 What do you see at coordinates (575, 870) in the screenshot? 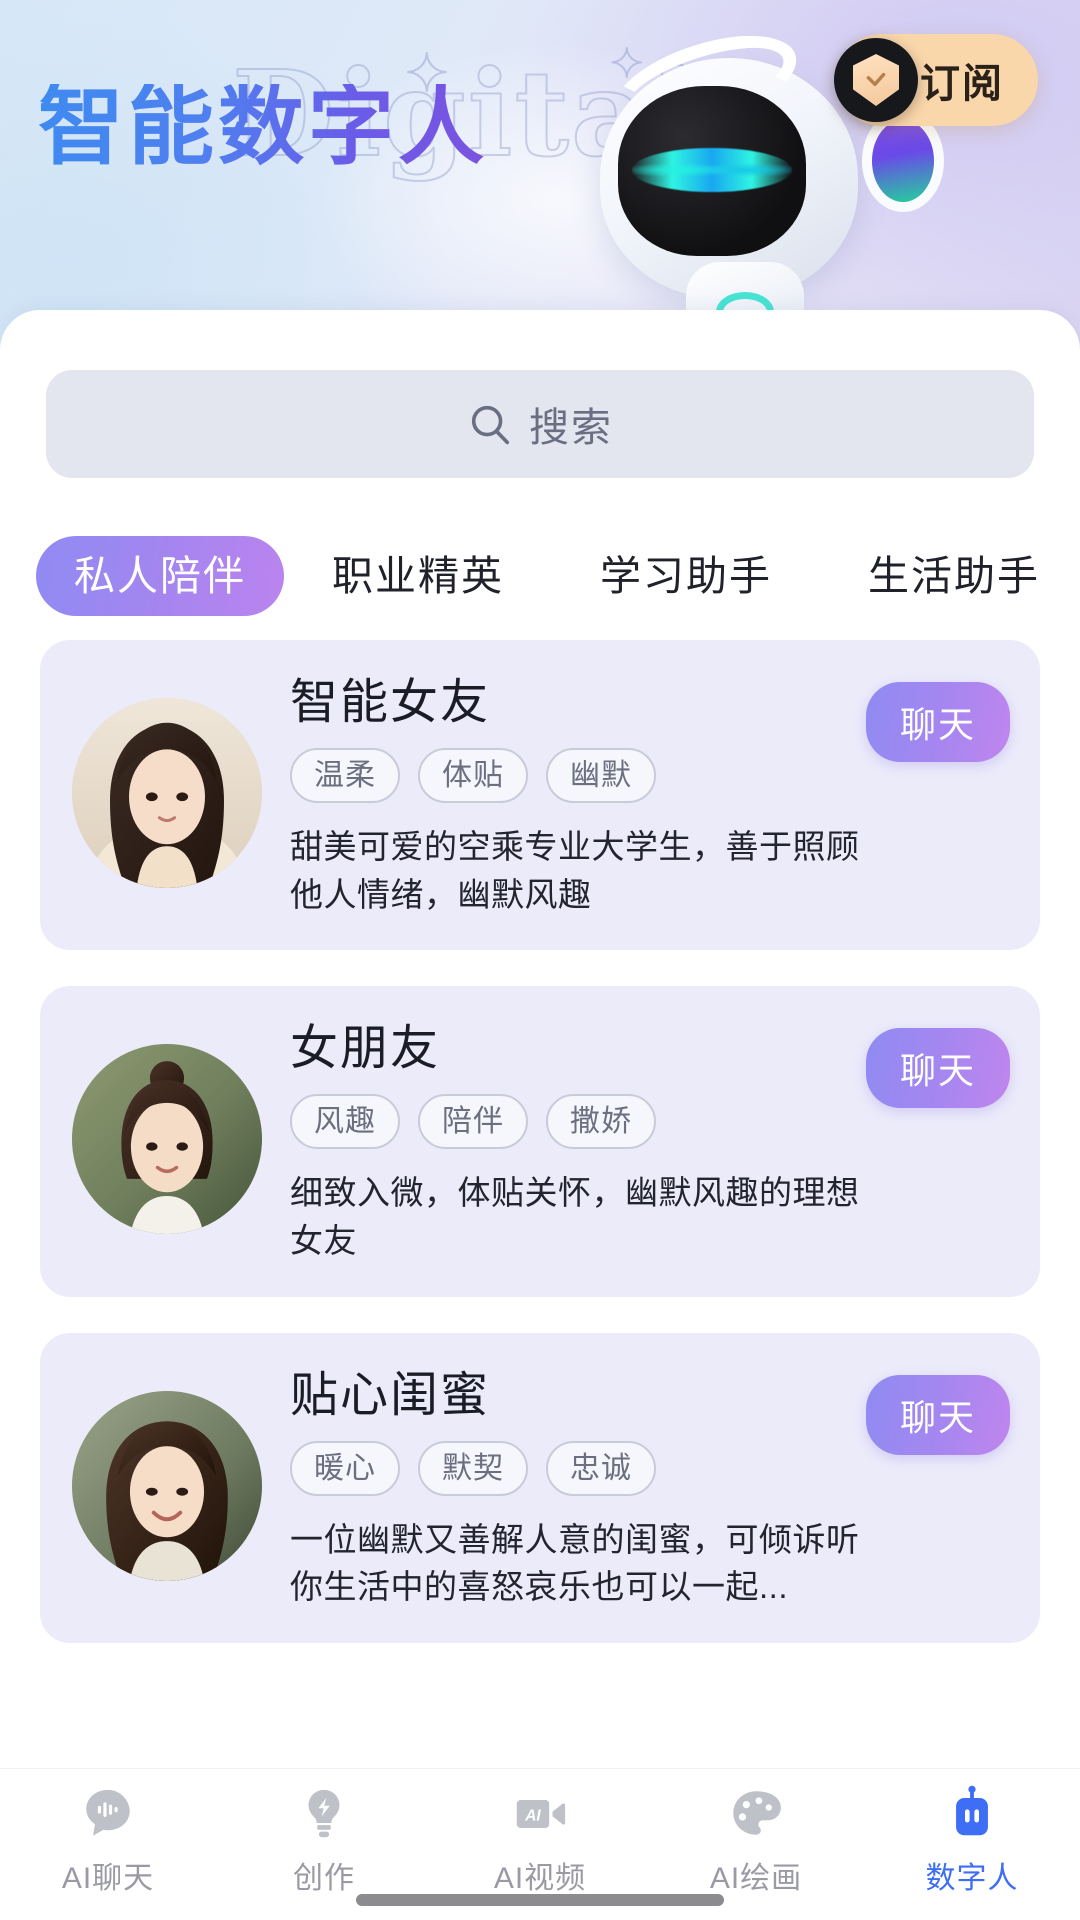
I see `character-description: 甜美可爱的空乘专业大学生，善于照顾他人情绪，幽默风趣` at bounding box center [575, 870].